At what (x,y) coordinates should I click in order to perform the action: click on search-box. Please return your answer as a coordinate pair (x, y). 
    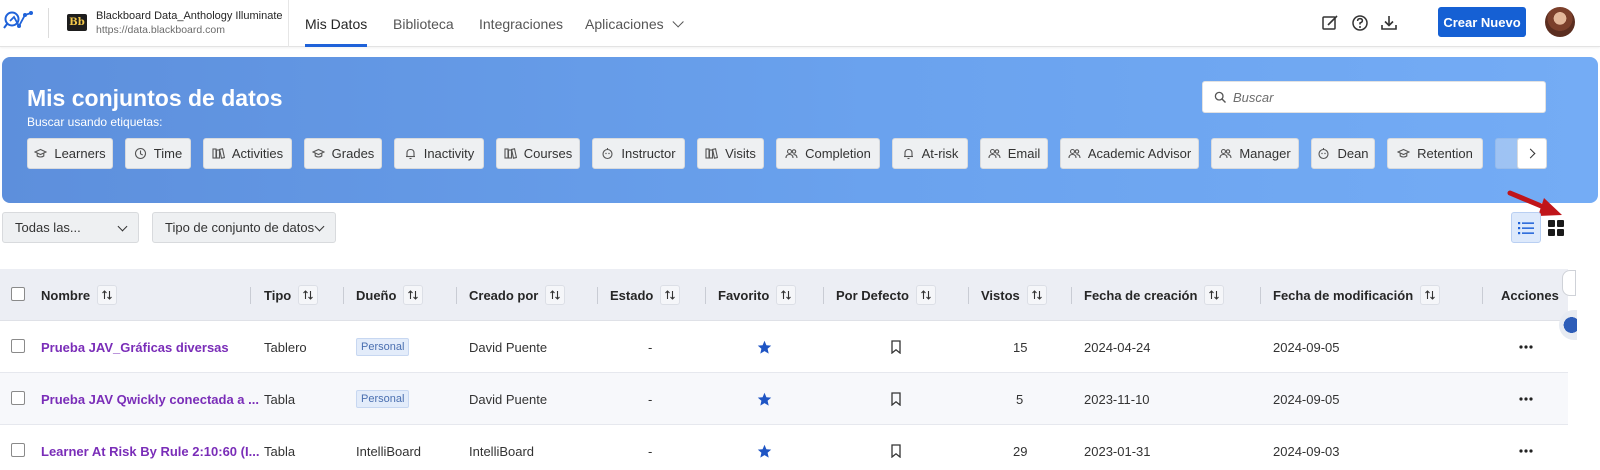
    Looking at the image, I should click on (1374, 97).